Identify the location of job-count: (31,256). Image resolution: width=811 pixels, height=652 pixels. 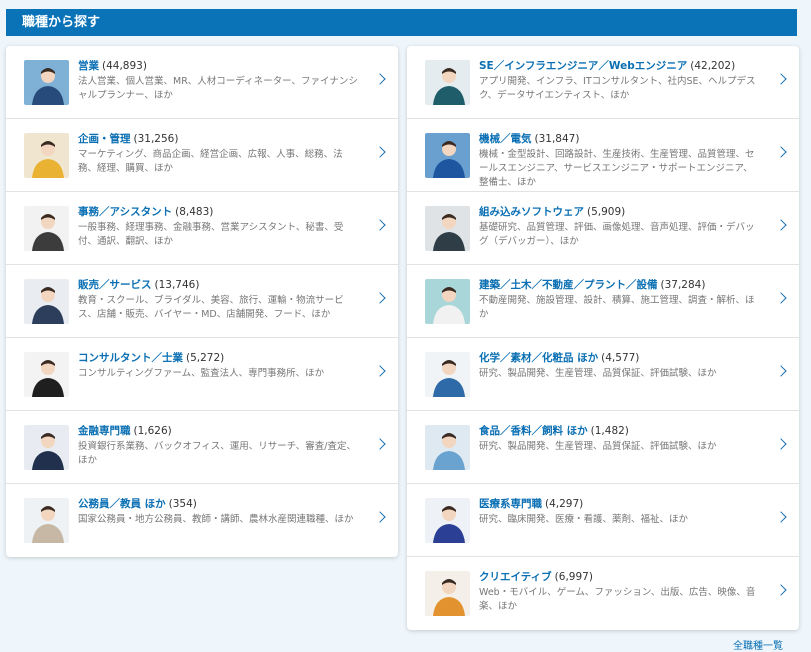
(156, 139).